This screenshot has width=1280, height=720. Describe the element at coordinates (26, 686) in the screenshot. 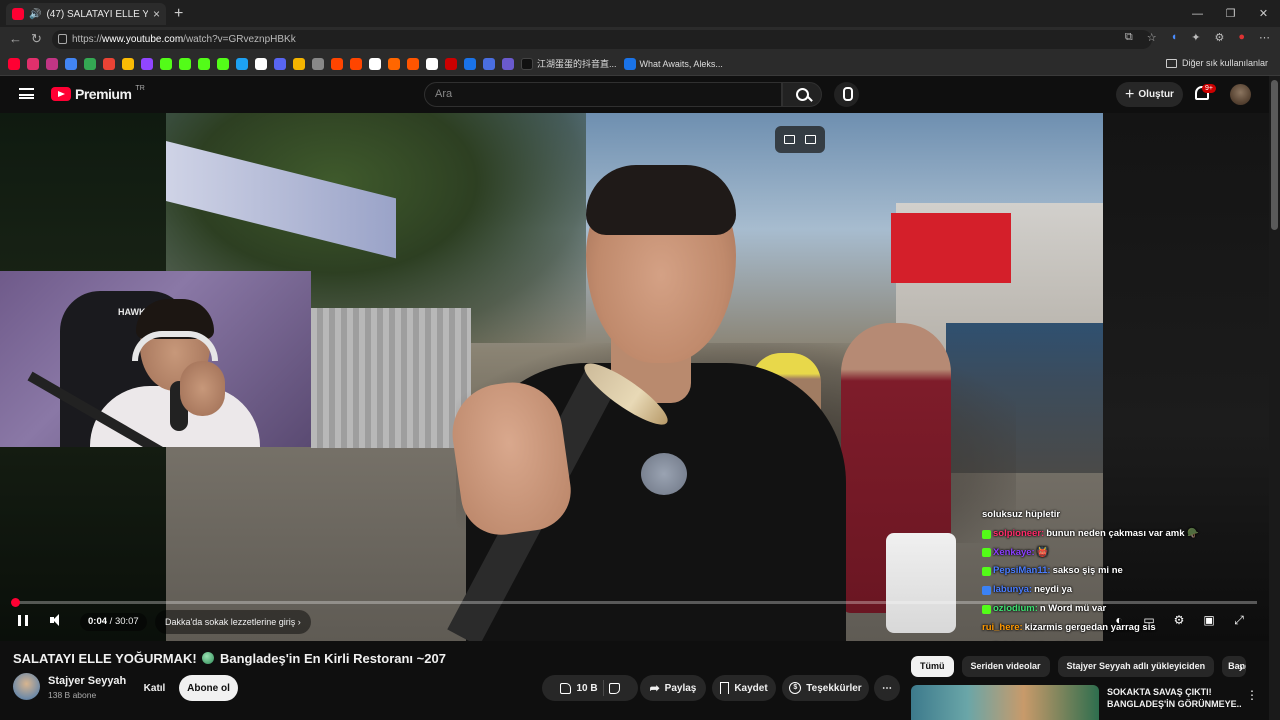

I see `channel-avatar` at that location.